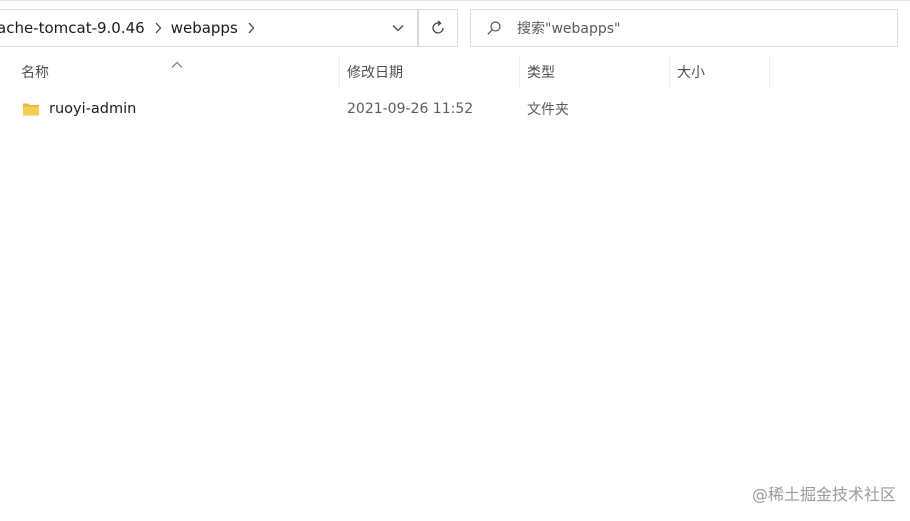 This screenshot has height=521, width=910. Describe the element at coordinates (170, 72) in the screenshot. I see `column-header-name: 名称` at that location.